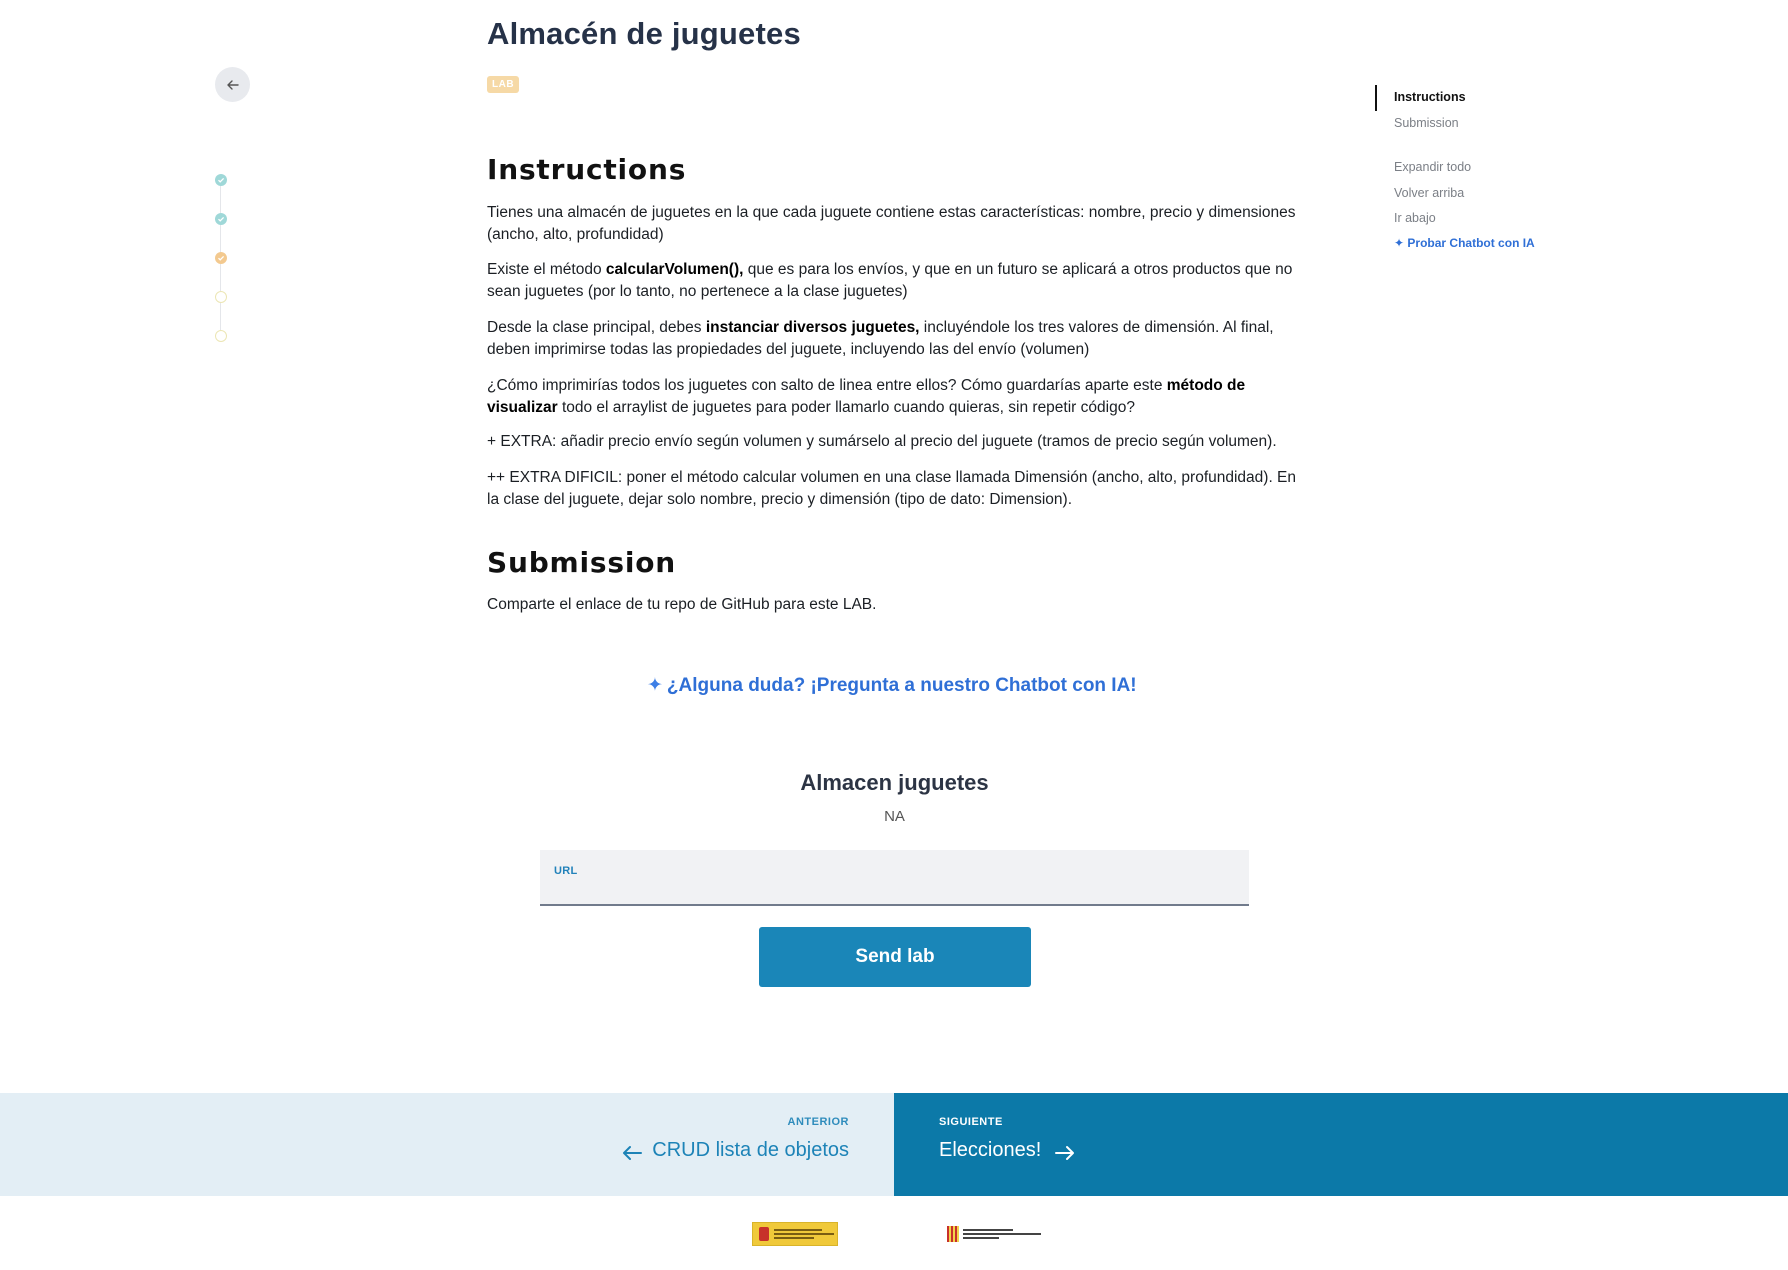 Image resolution: width=1788 pixels, height=1270 pixels. What do you see at coordinates (990, 1150) in the screenshot?
I see `next-lesson-title: Elecciones!` at bounding box center [990, 1150].